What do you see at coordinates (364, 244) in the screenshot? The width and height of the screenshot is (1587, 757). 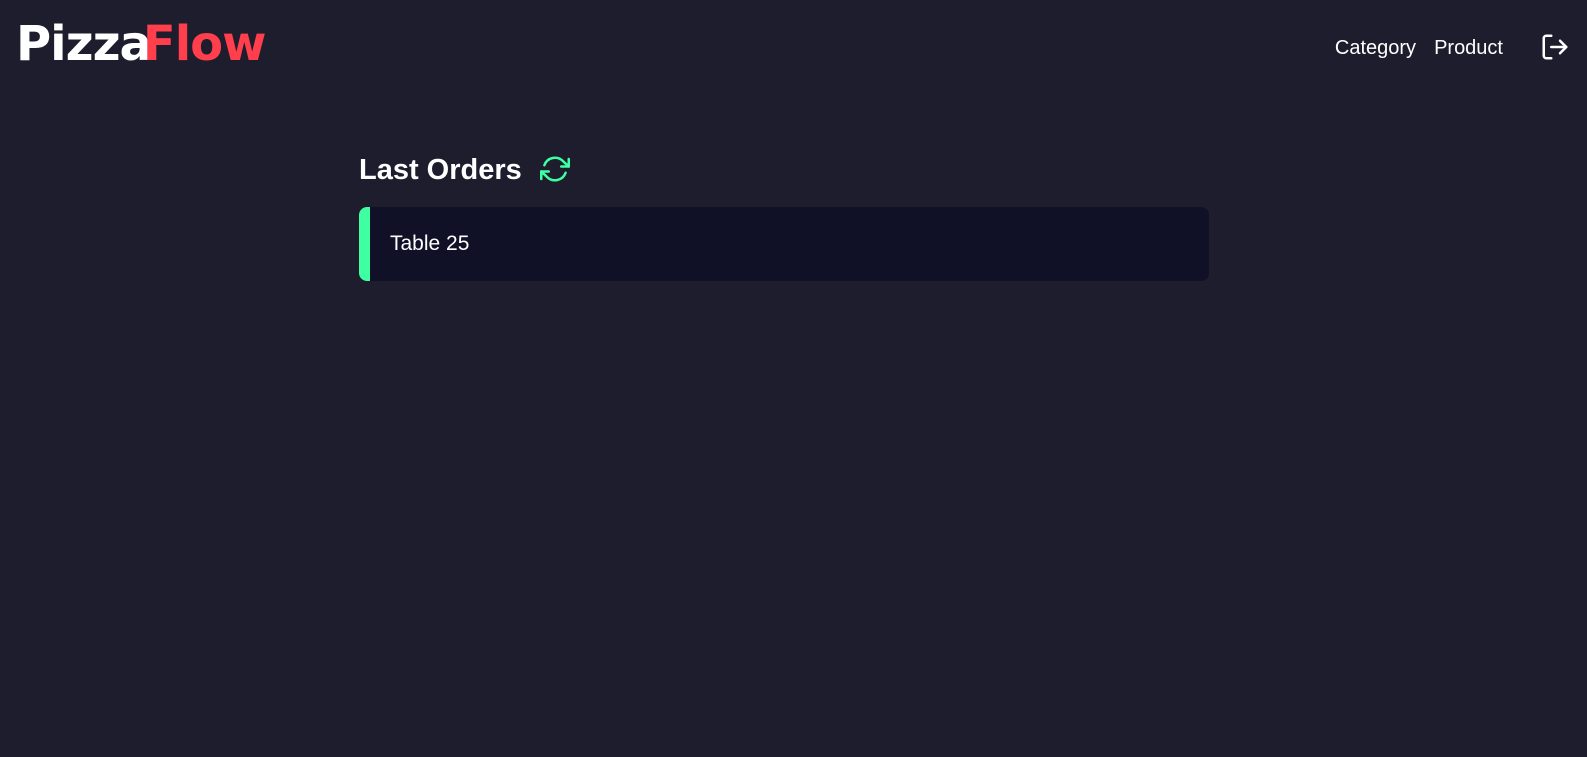 I see `order-status-tag` at bounding box center [364, 244].